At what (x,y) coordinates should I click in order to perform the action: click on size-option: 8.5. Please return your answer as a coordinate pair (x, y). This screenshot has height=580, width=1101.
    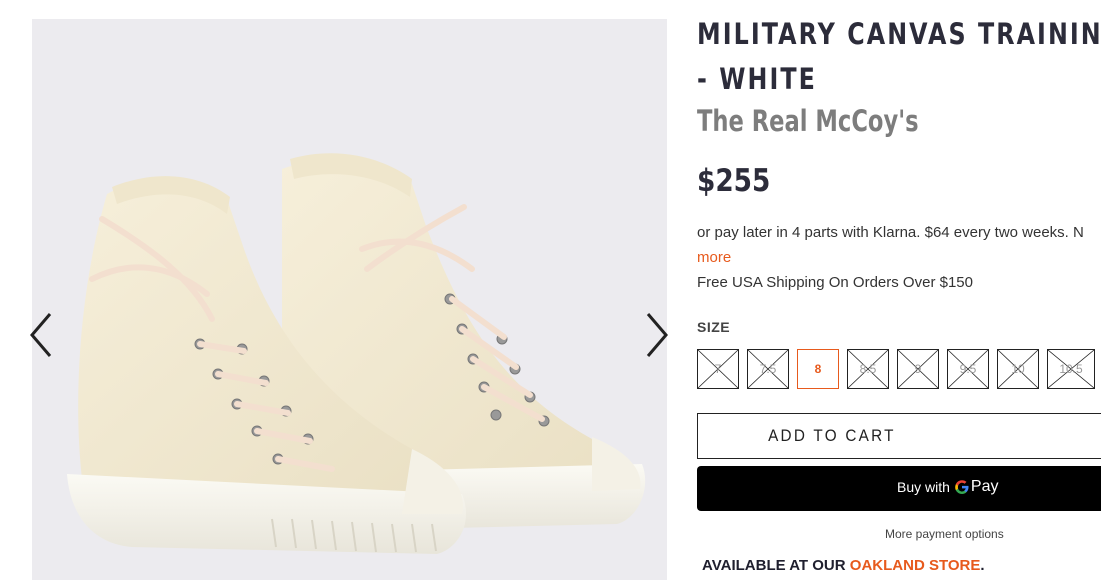
    Looking at the image, I should click on (868, 369).